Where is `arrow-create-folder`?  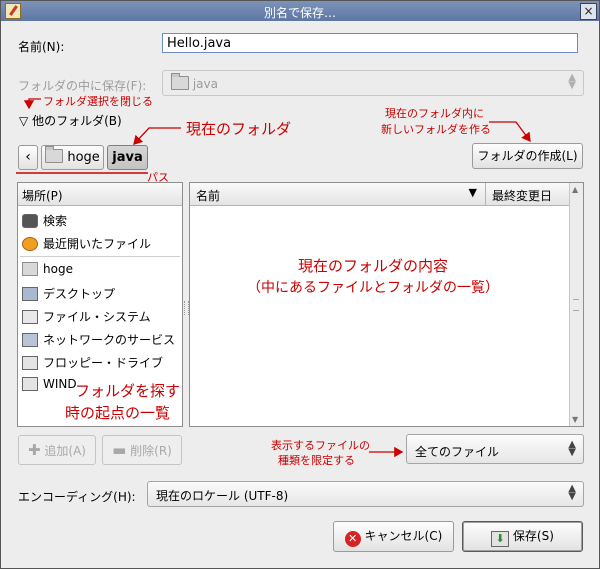 arrow-create-folder is located at coordinates (510, 132).